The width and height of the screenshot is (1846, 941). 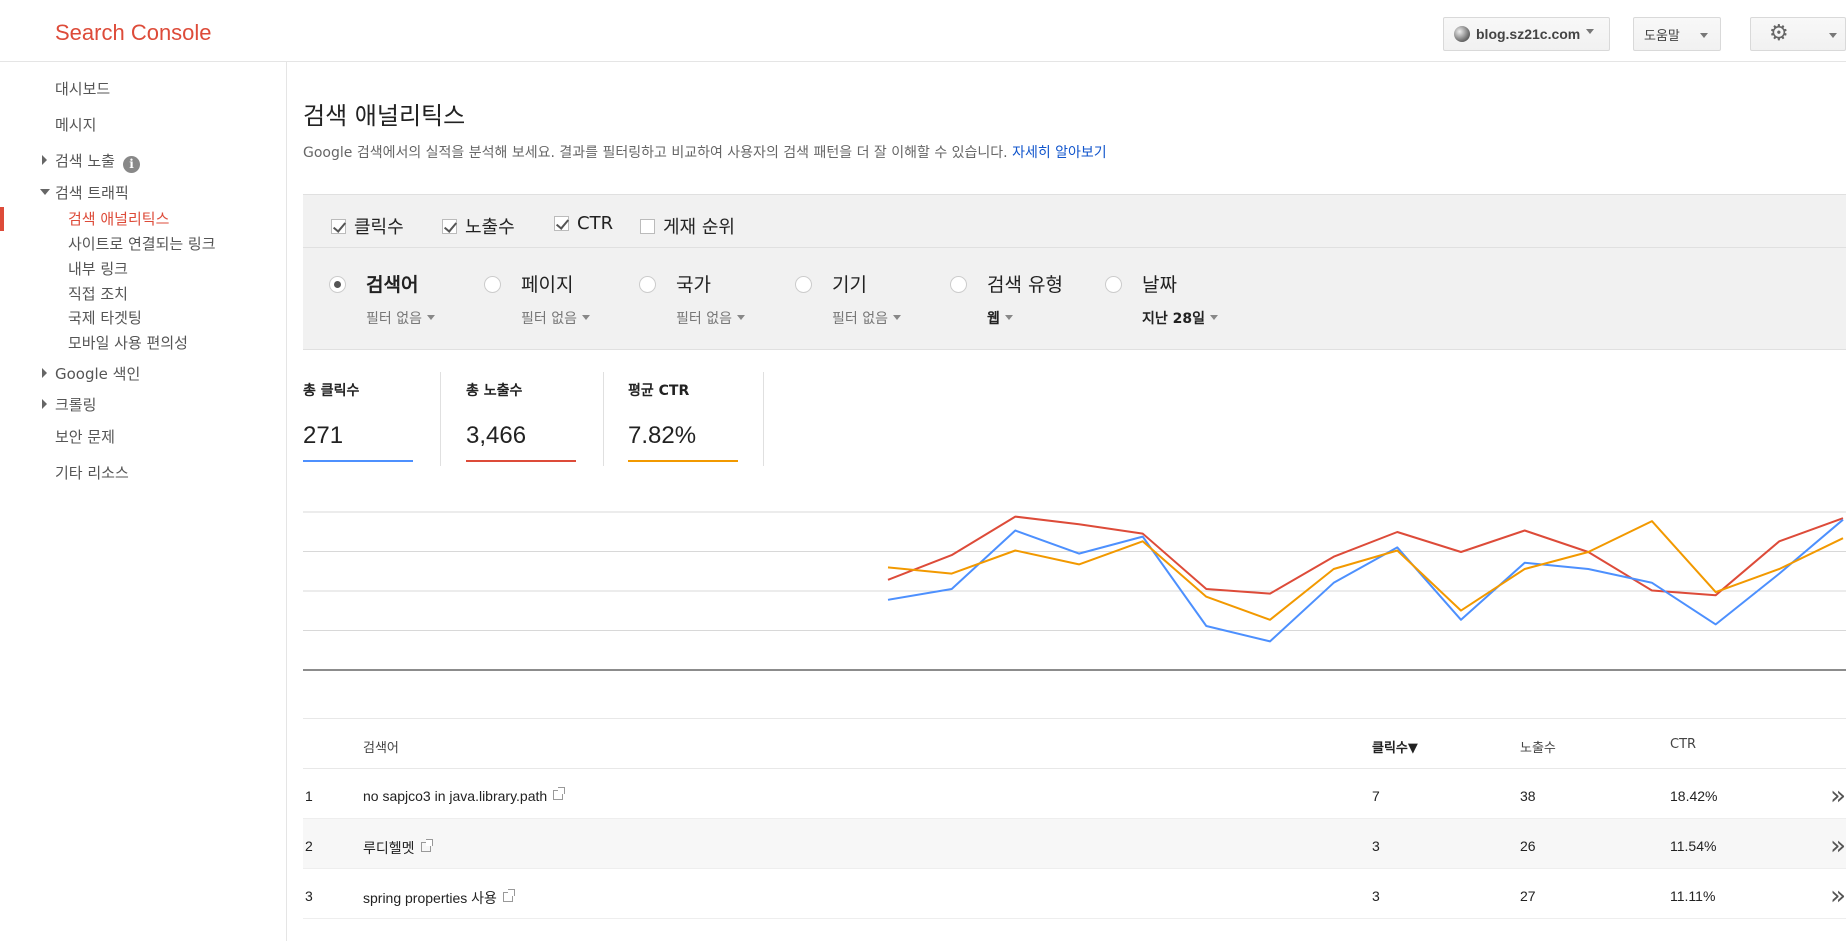 What do you see at coordinates (1159, 285) in the screenshot?
I see `dimension-label: 날짜` at bounding box center [1159, 285].